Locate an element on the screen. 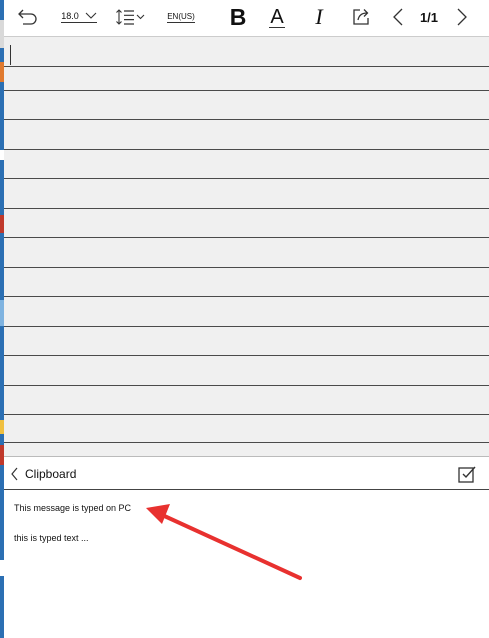 The image size is (489, 638). font-size-dropdown: 18.0 is located at coordinates (79, 17).